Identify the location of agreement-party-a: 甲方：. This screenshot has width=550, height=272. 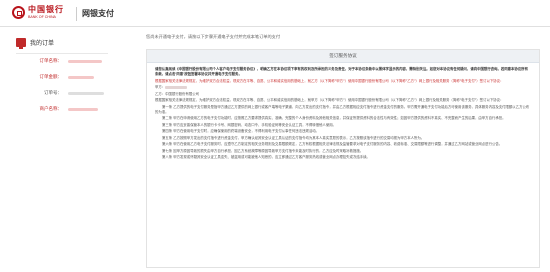
(343, 87).